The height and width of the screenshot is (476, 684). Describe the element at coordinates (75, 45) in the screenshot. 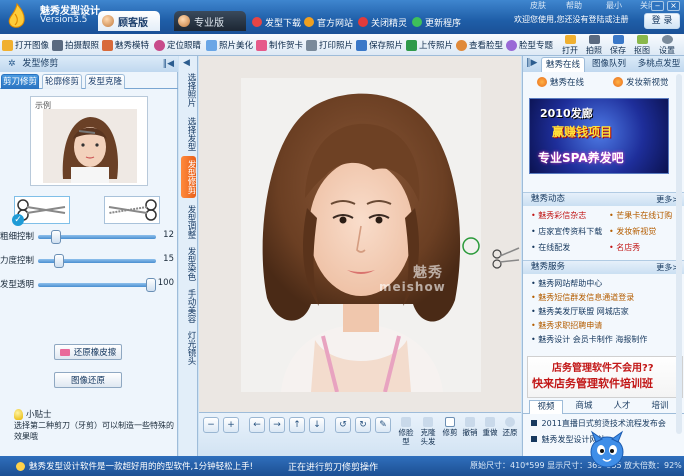

I see `take-photo-button: 拍摄靓照` at that location.